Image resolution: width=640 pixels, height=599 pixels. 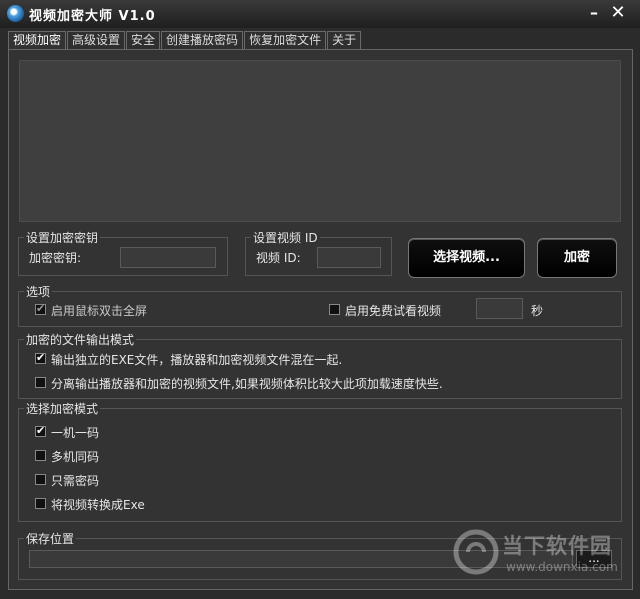 I want to click on mode-password-only-checkbox, so click(x=40, y=479).